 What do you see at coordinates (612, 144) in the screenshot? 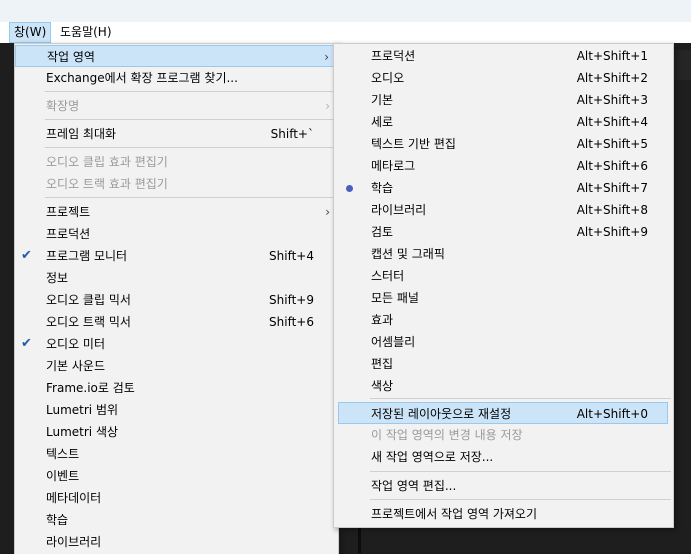
I see `menu-item-shortcut: Alt+Shift+5` at bounding box center [612, 144].